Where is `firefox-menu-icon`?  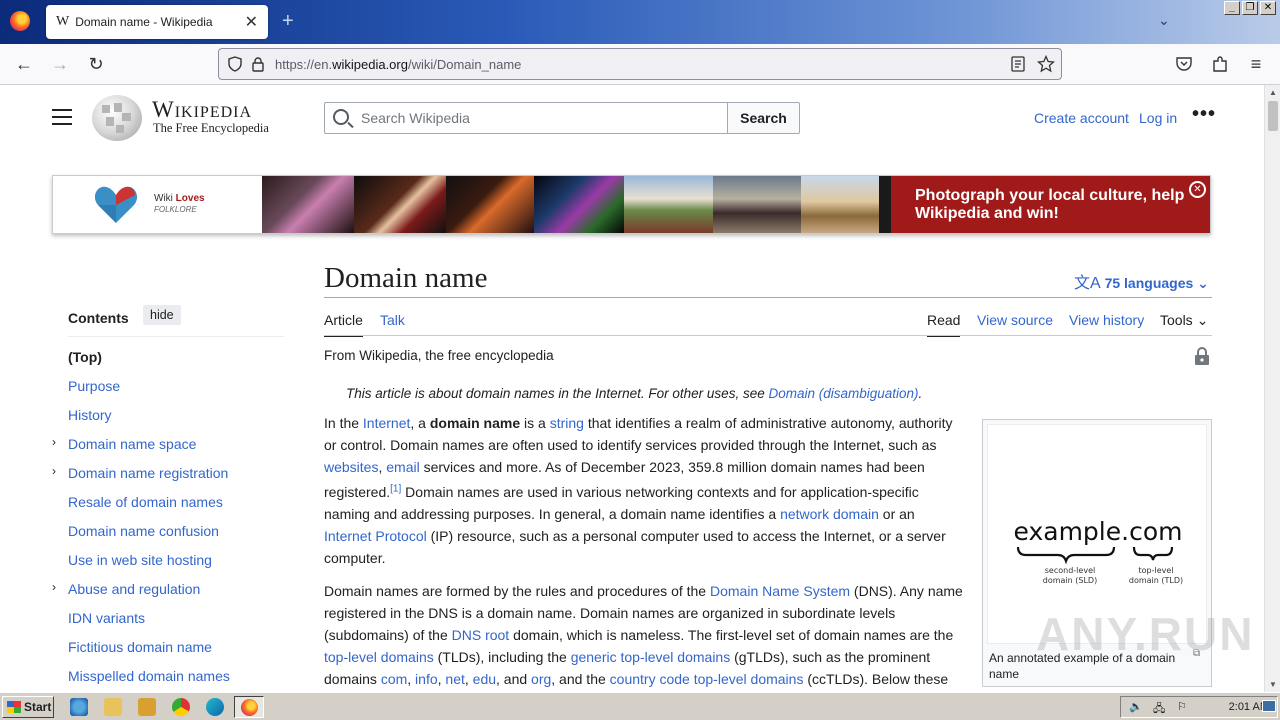 firefox-menu-icon is located at coordinates (20, 21).